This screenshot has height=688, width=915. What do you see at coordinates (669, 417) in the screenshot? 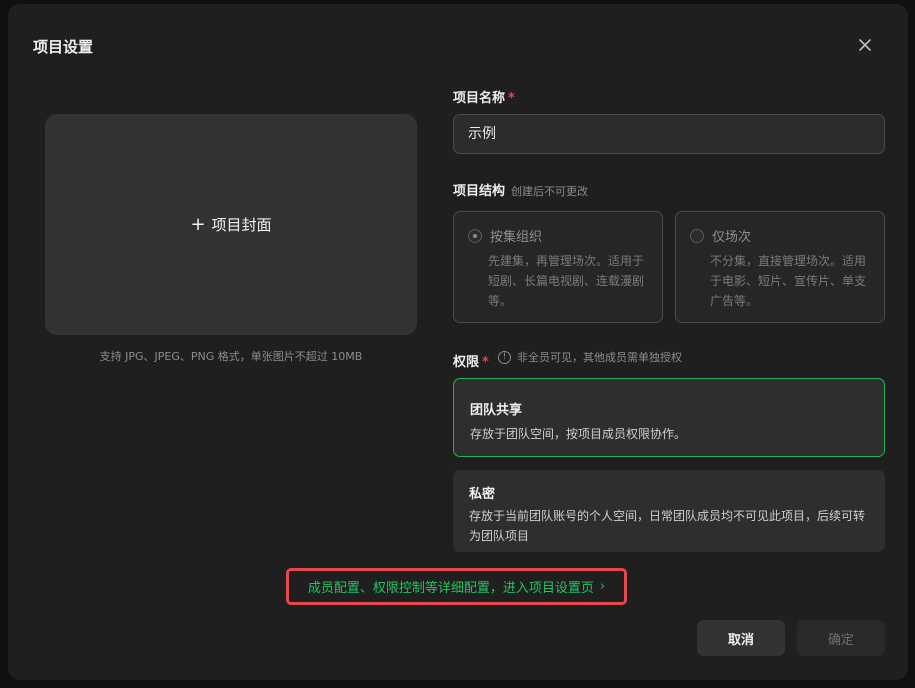
I see `permission-option-team-shared: 团队共享 存放于团队空间，按项目成员权限协作。` at bounding box center [669, 417].